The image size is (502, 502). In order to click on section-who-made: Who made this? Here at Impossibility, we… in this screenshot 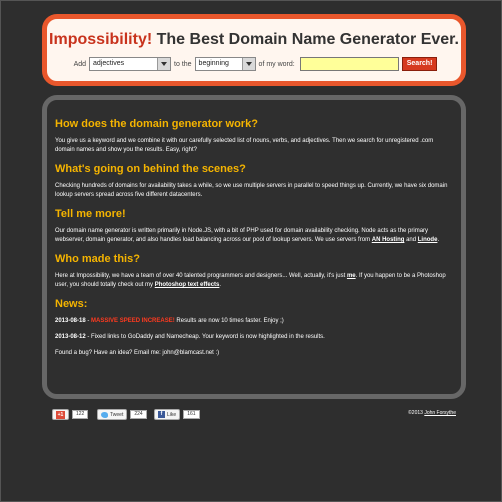, I will do `click(254, 271)`.